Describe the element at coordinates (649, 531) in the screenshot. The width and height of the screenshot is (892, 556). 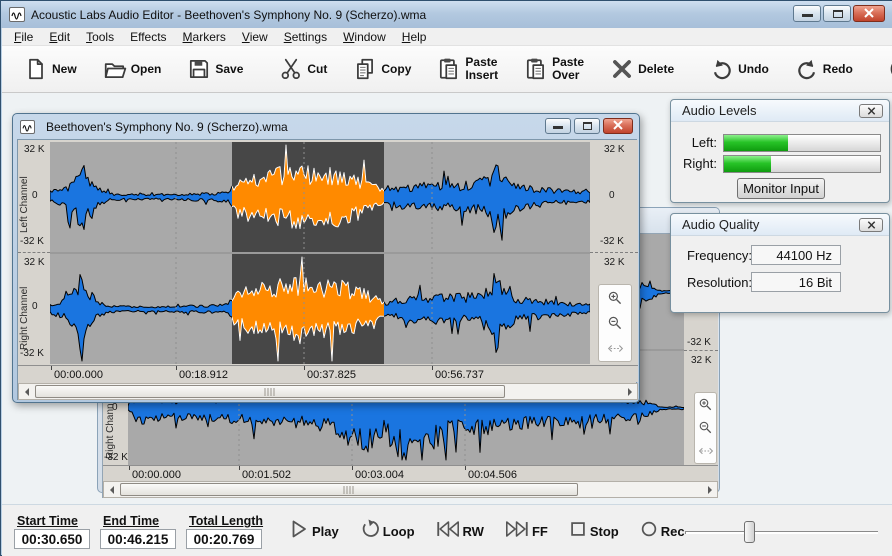
I see `record-icon` at that location.